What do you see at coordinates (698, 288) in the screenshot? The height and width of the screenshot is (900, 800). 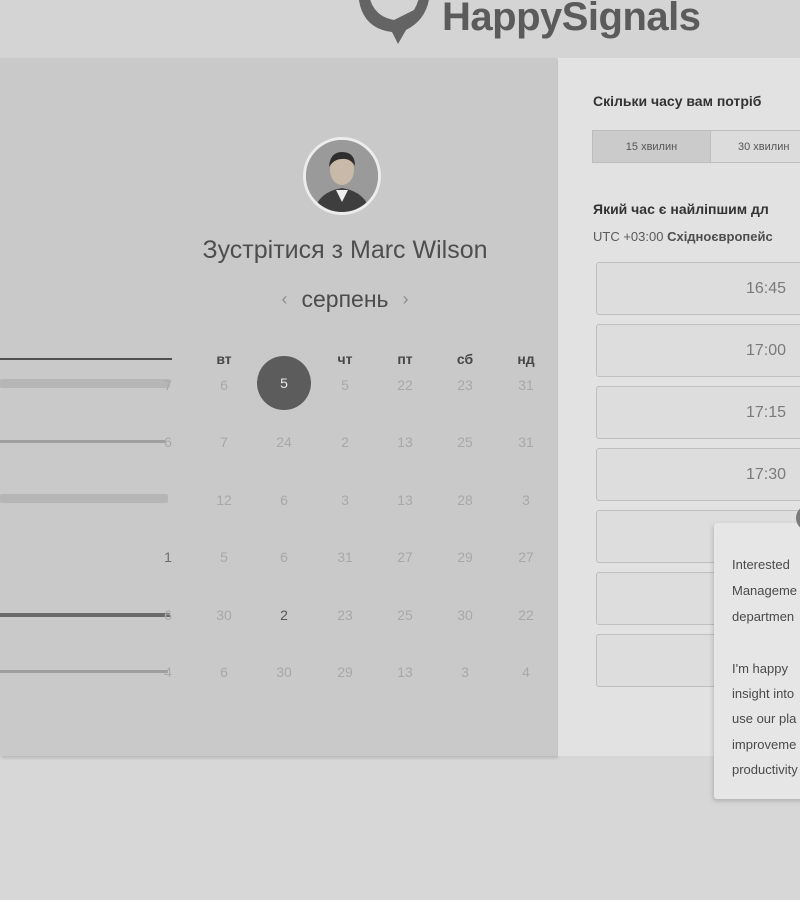 I see `time-slot: 16:45` at bounding box center [698, 288].